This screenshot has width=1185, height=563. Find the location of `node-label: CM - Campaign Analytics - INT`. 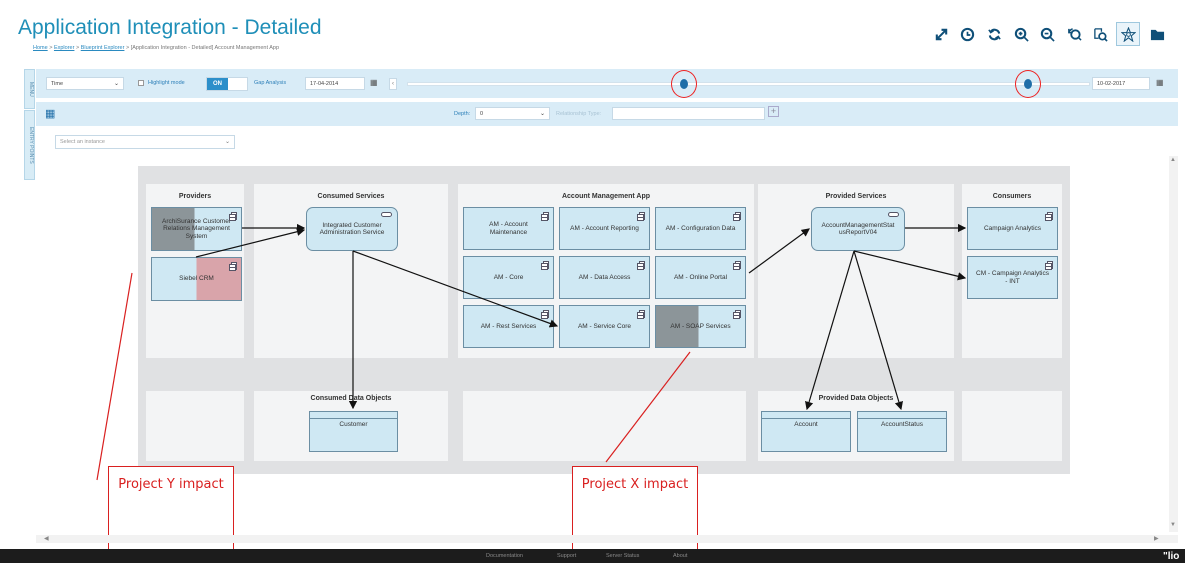

node-label: CM - Campaign Analytics - INT is located at coordinates (1012, 277).